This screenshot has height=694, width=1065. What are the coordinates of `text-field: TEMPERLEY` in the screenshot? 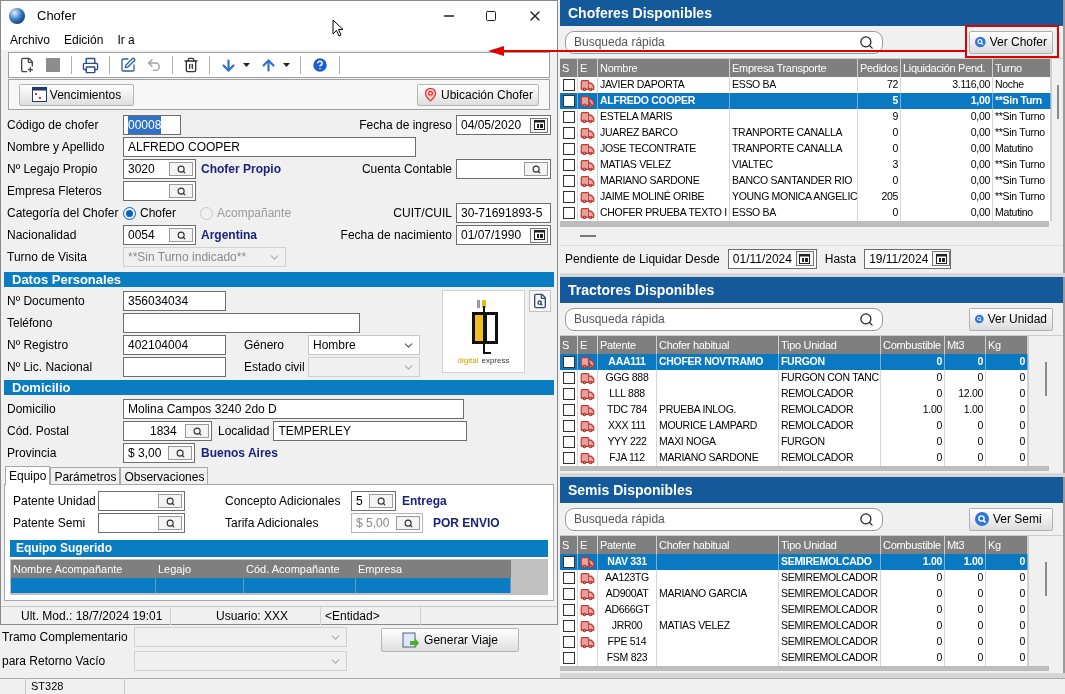 It's located at (370, 431).